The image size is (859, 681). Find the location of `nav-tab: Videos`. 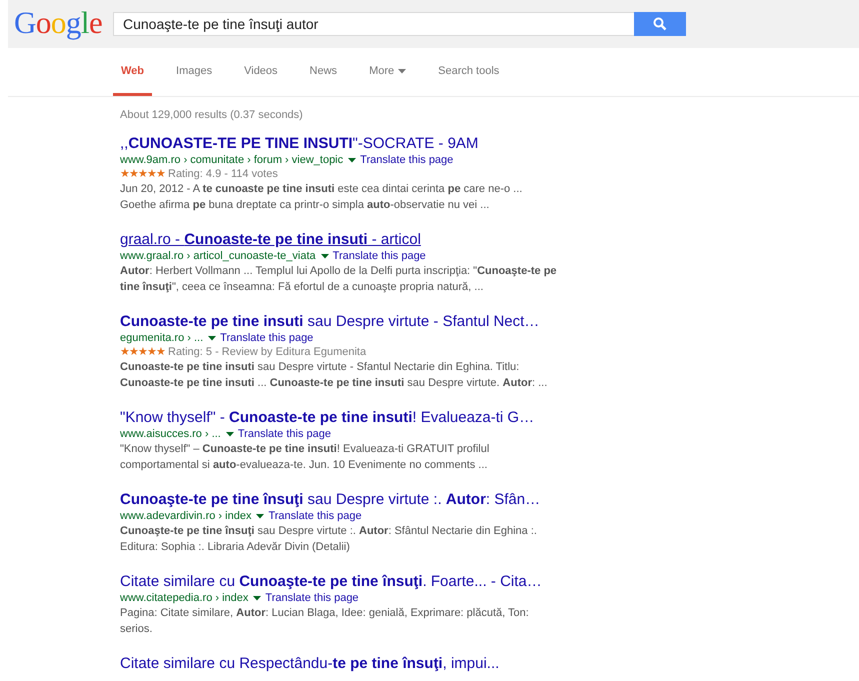

nav-tab: Videos is located at coordinates (261, 72).